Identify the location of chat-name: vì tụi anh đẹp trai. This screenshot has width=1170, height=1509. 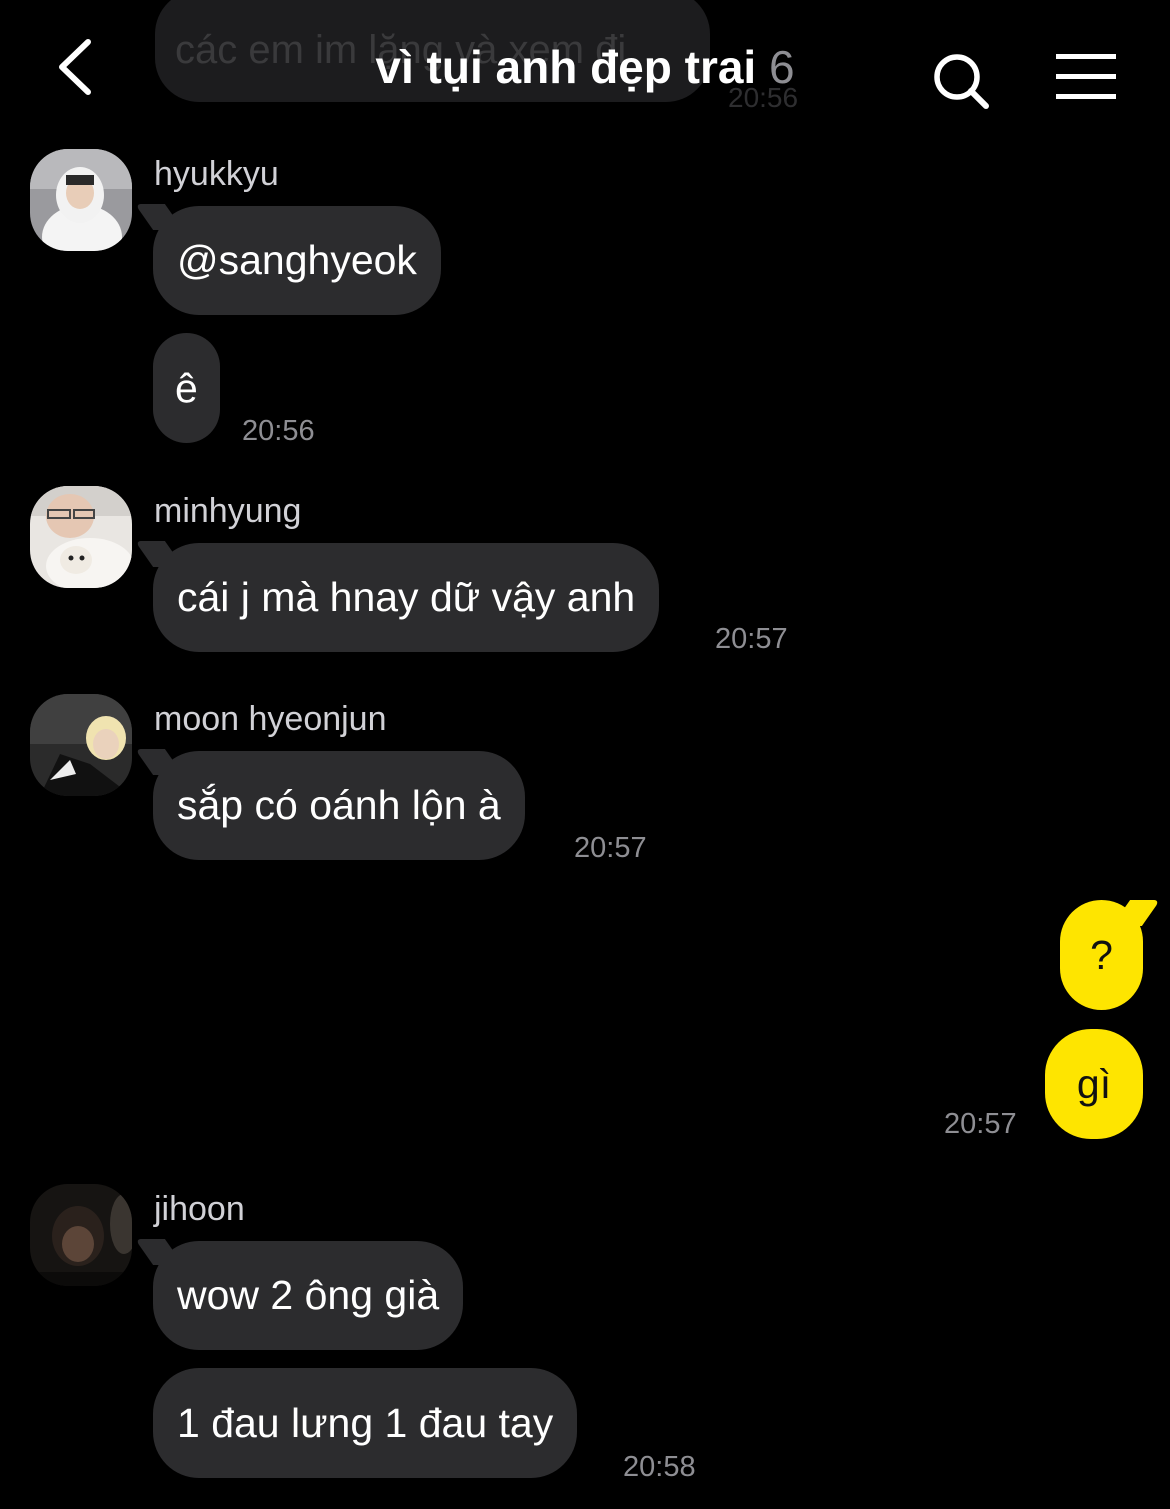
(566, 67).